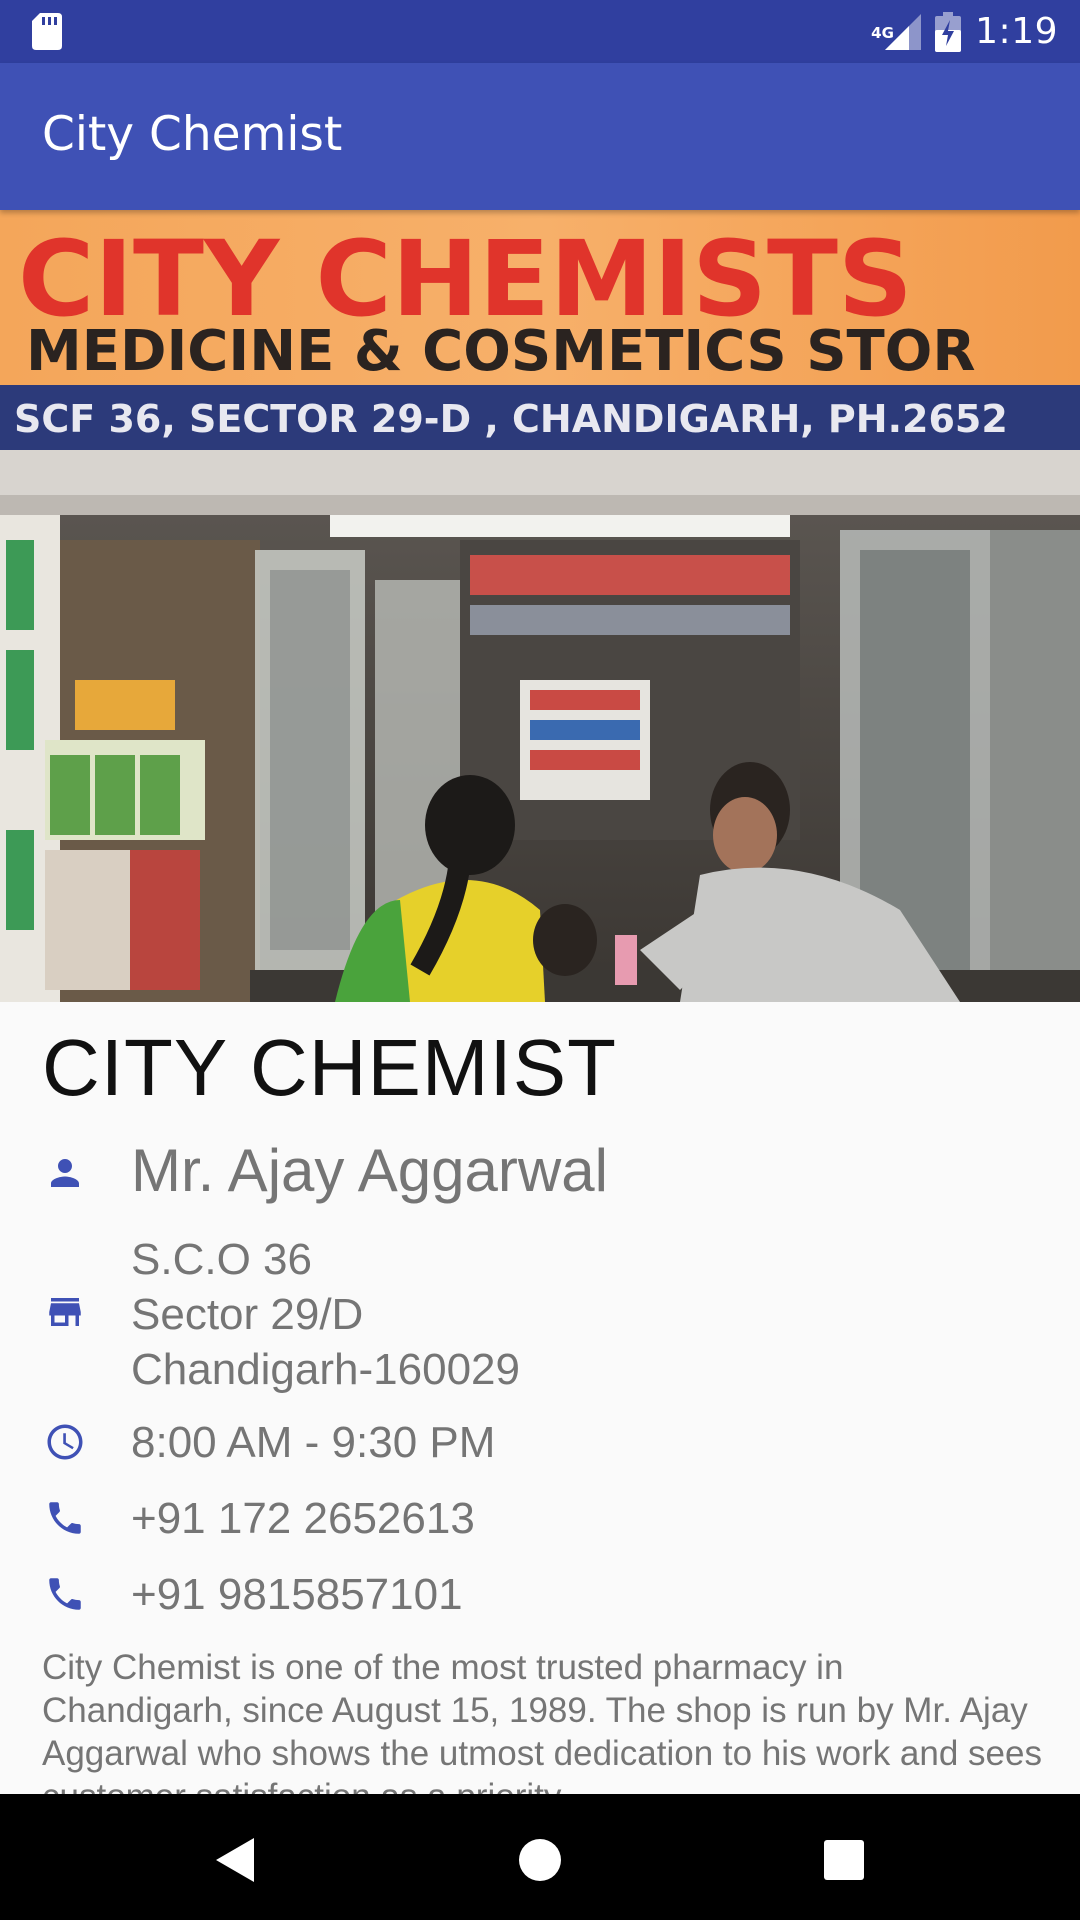  I want to click on clock-icon, so click(65, 1442).